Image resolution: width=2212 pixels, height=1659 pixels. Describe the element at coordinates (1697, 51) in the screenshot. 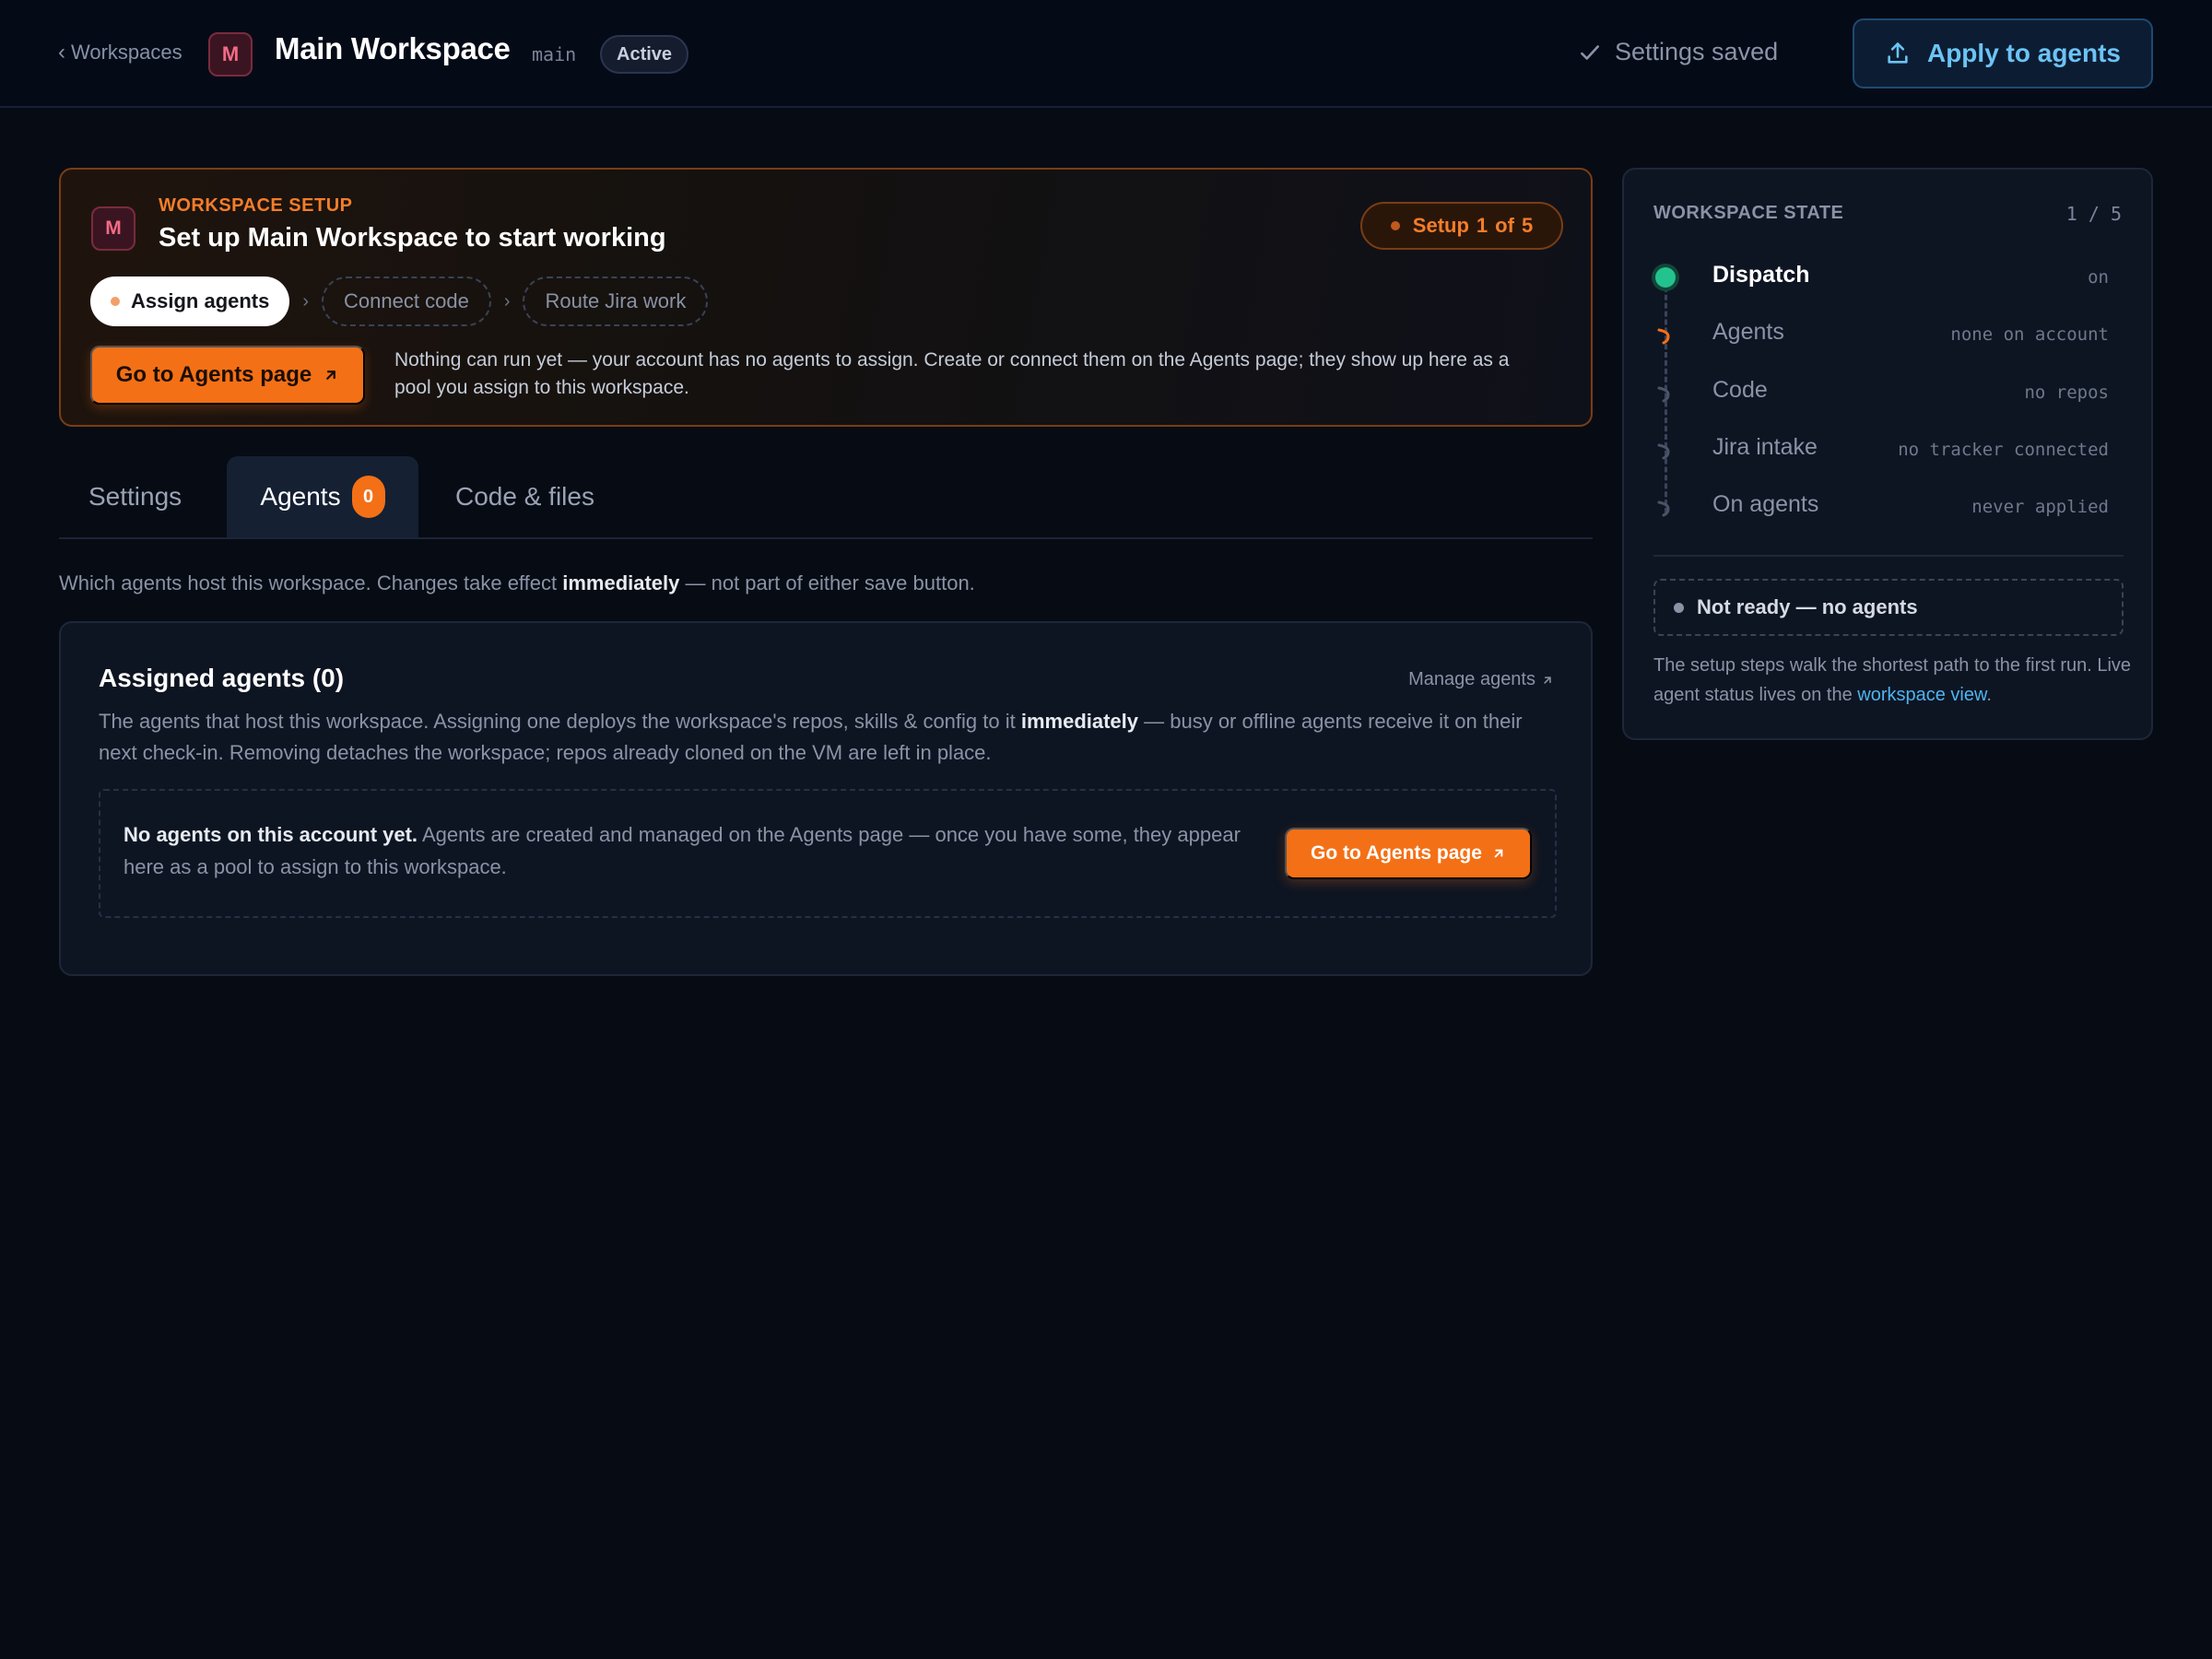

I see `saved-status-label: Settings saved` at that location.